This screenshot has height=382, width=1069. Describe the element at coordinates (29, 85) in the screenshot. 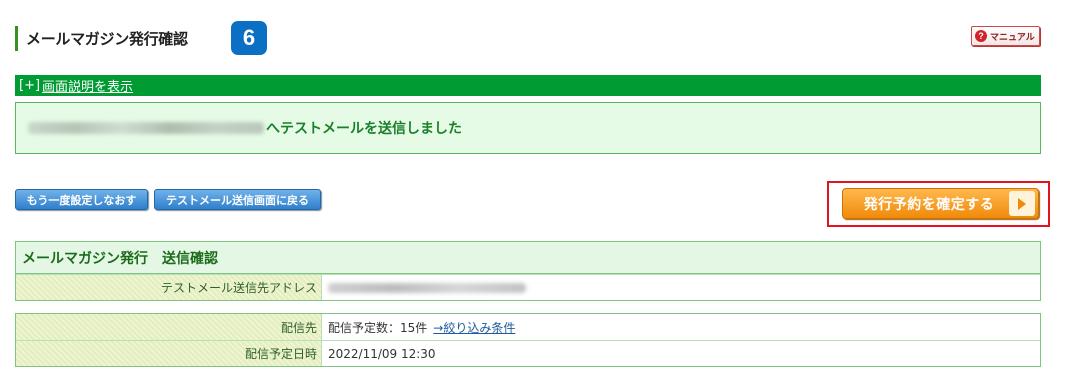

I see `expand-toggle: [+]` at that location.